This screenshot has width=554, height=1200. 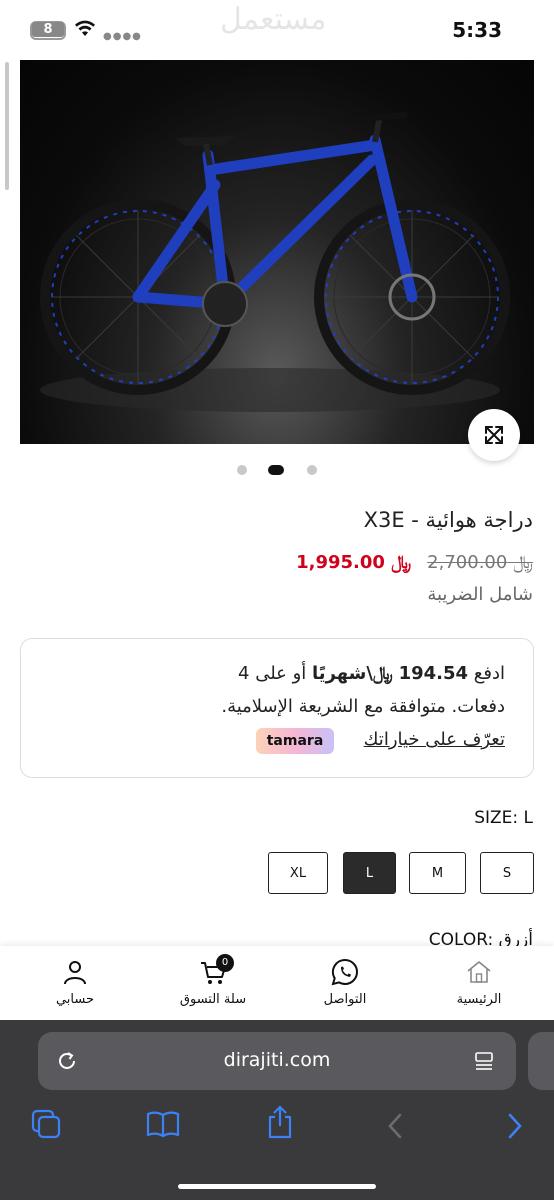 I want to click on reader-mode-icon, so click(x=484, y=1062).